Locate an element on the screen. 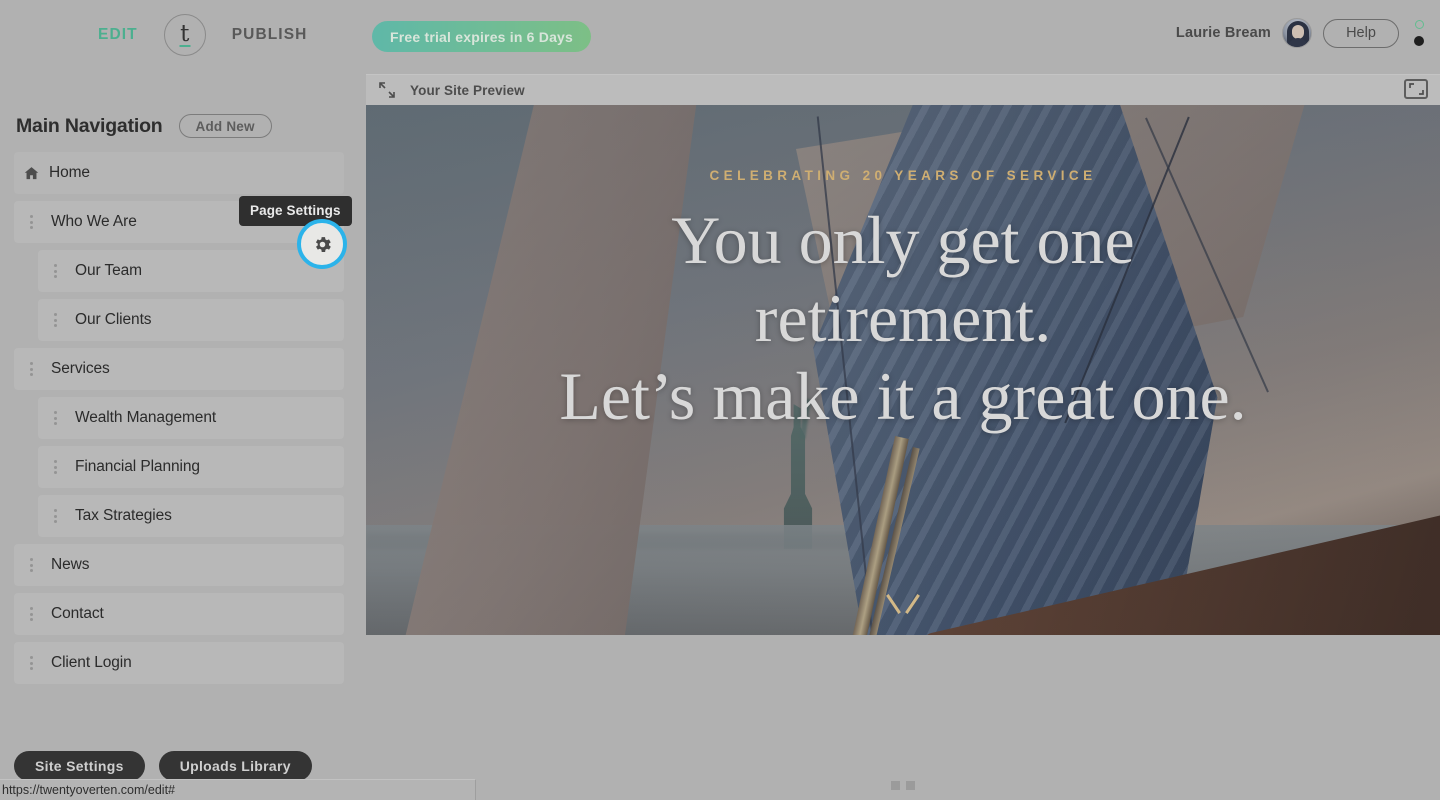 The width and height of the screenshot is (1440, 800). sidebar-item-services: Services is located at coordinates (179, 369).